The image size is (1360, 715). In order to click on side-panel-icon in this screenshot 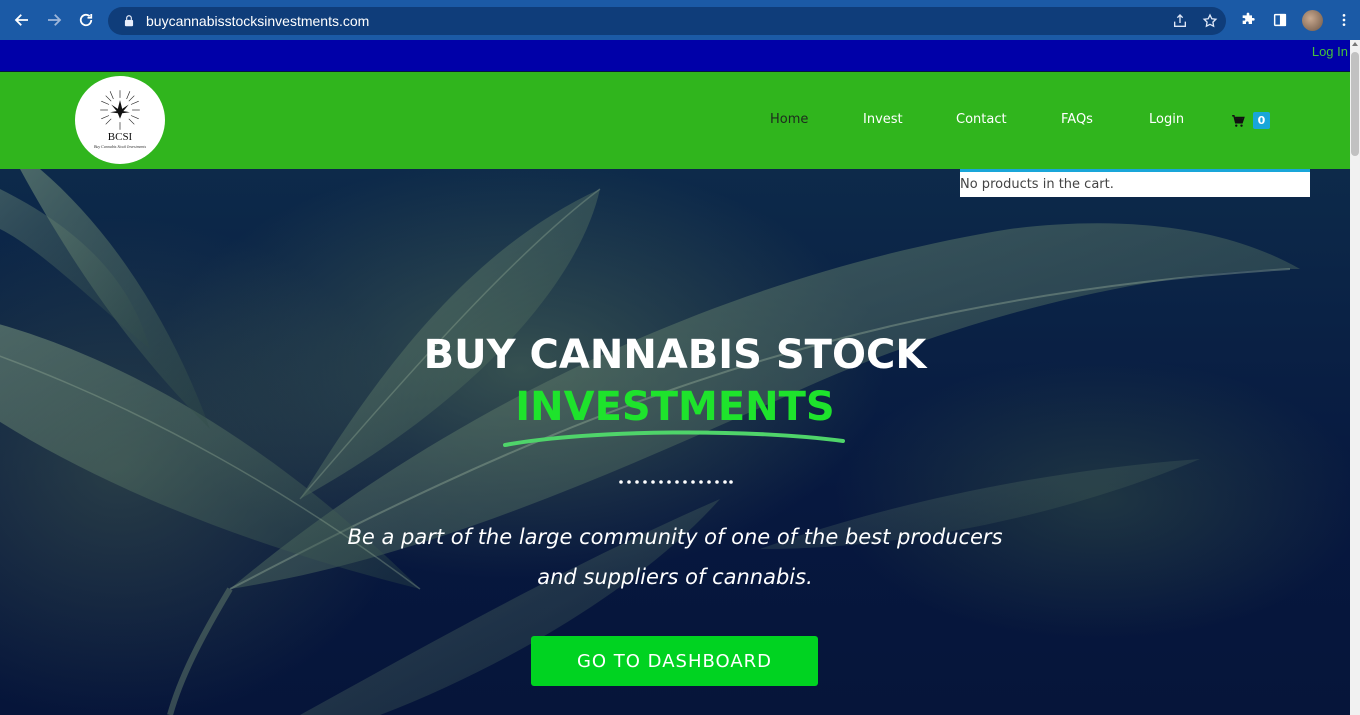, I will do `click(1280, 20)`.